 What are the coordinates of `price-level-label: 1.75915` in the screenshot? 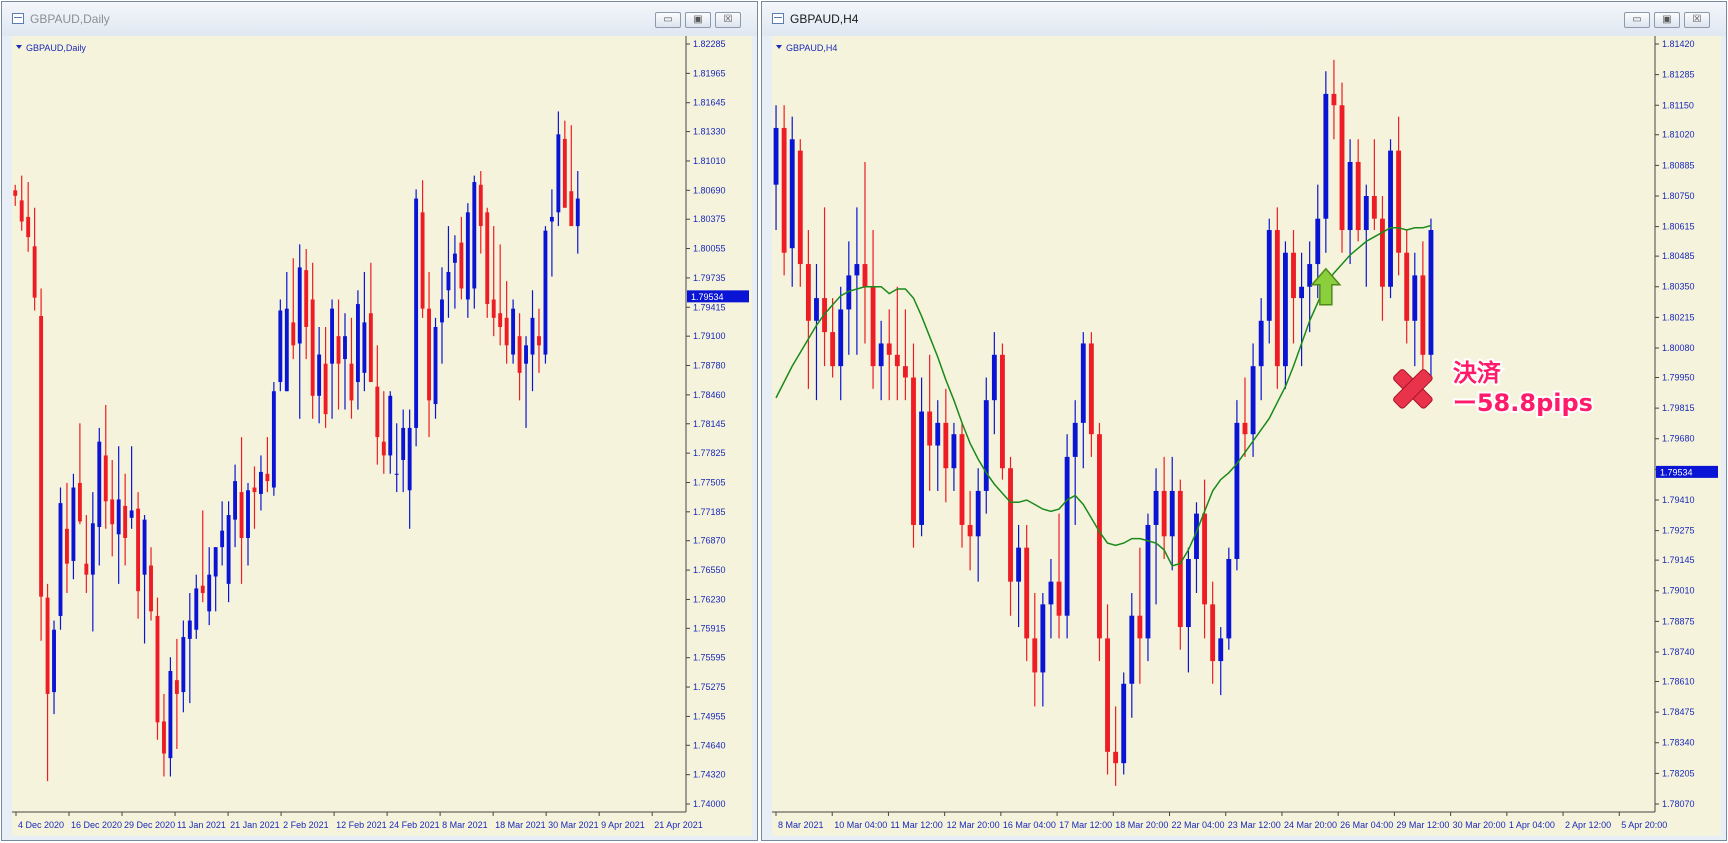 It's located at (709, 628).